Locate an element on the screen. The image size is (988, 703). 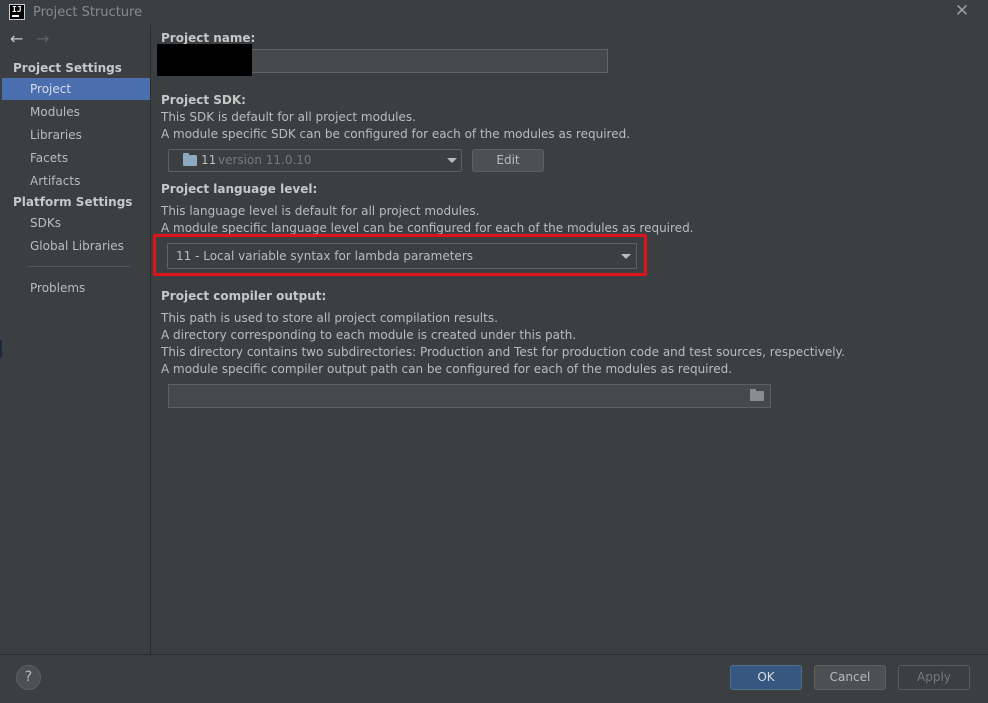
edit-sdk-button: Edit is located at coordinates (508, 160).